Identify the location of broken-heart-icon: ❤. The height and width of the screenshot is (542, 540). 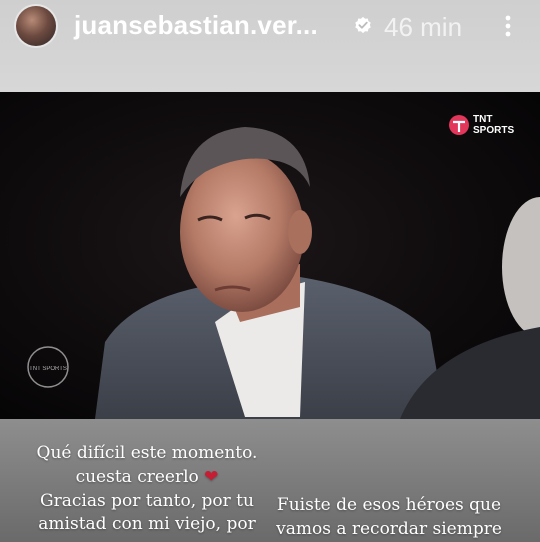
(211, 476).